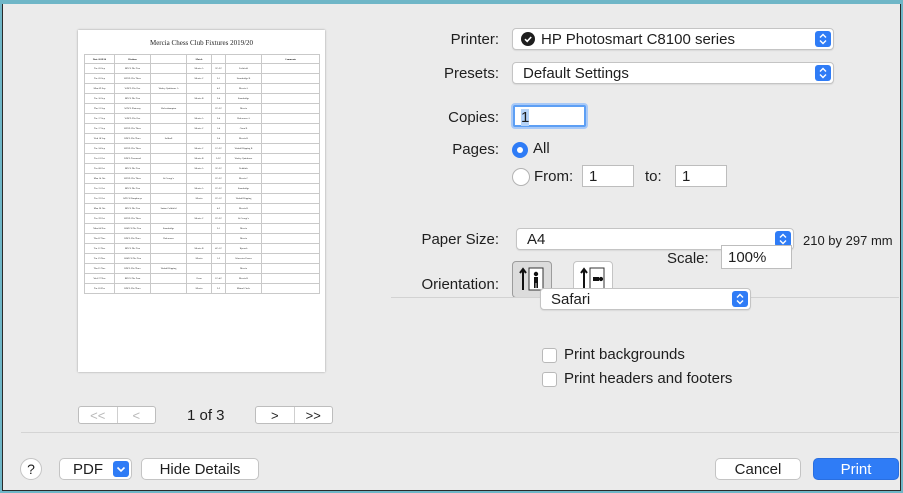 The image size is (903, 493). What do you see at coordinates (168, 108) in the screenshot?
I see `table-cell: Wolverhampton` at bounding box center [168, 108].